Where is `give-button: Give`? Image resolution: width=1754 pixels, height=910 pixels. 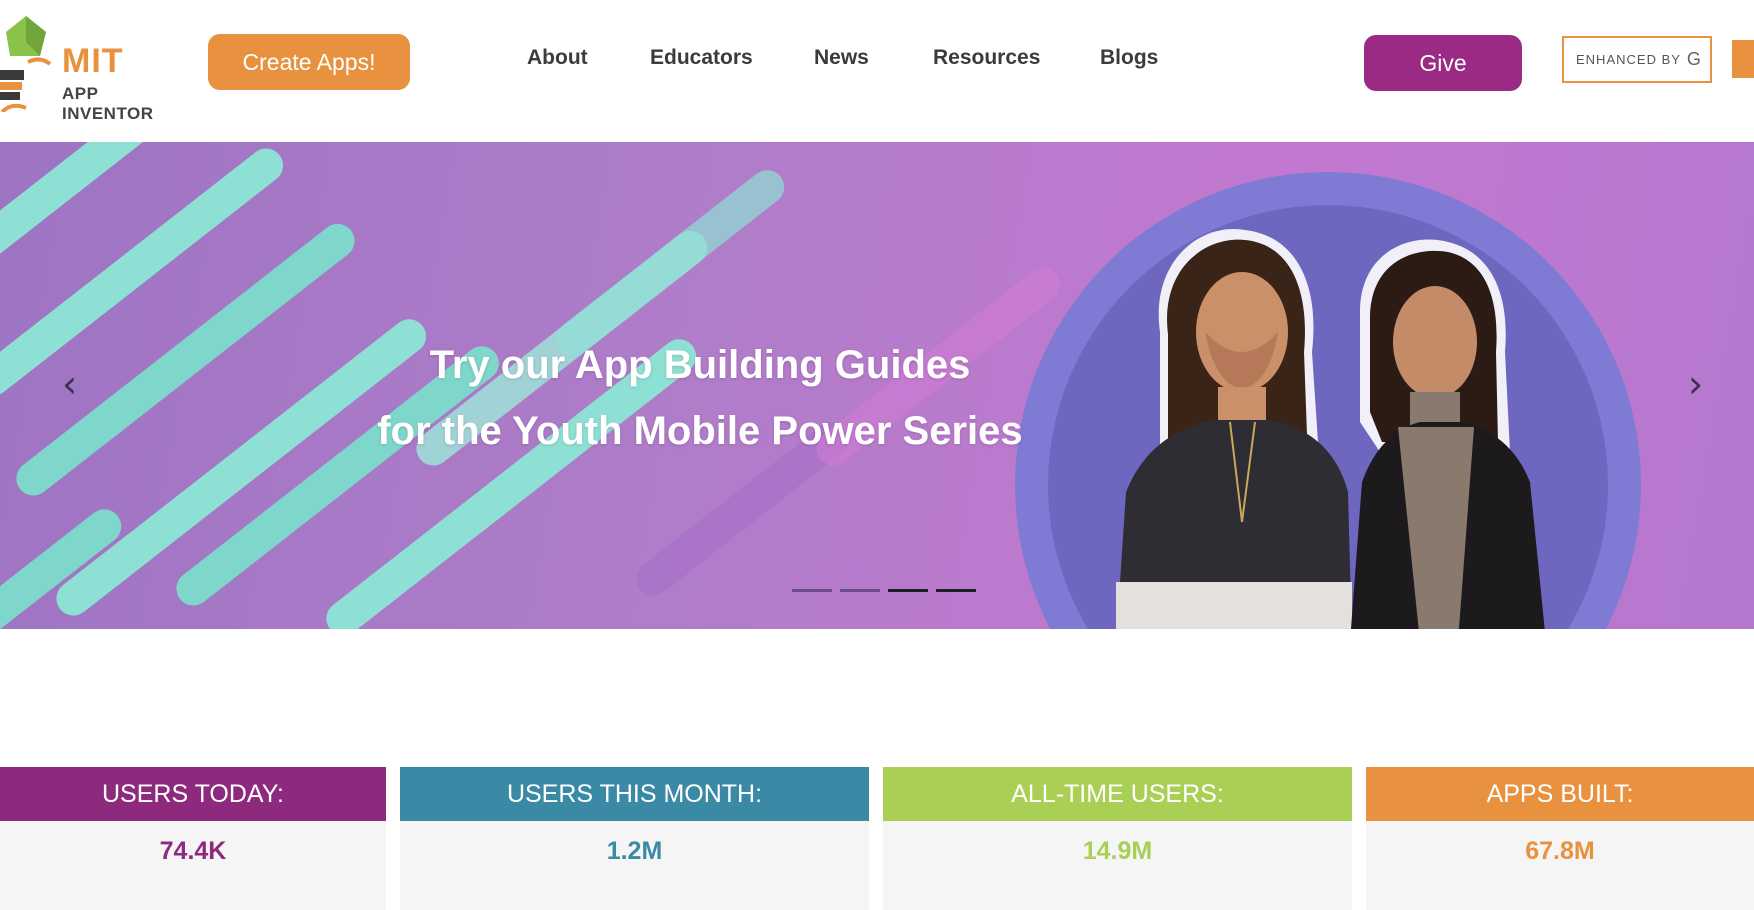
give-button: Give is located at coordinates (1443, 63).